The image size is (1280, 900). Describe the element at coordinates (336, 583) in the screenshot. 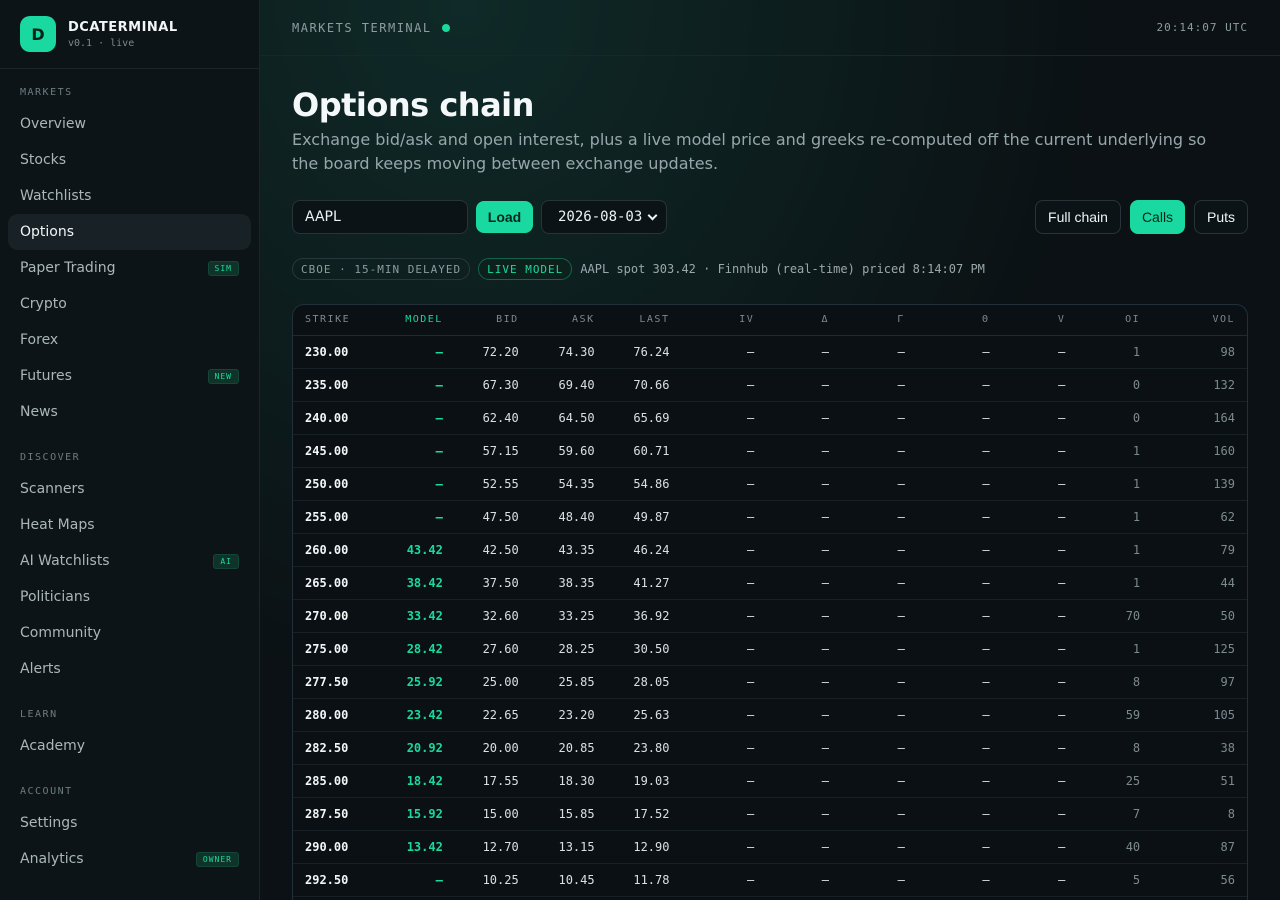

I see `cell-strike: 265.00` at that location.